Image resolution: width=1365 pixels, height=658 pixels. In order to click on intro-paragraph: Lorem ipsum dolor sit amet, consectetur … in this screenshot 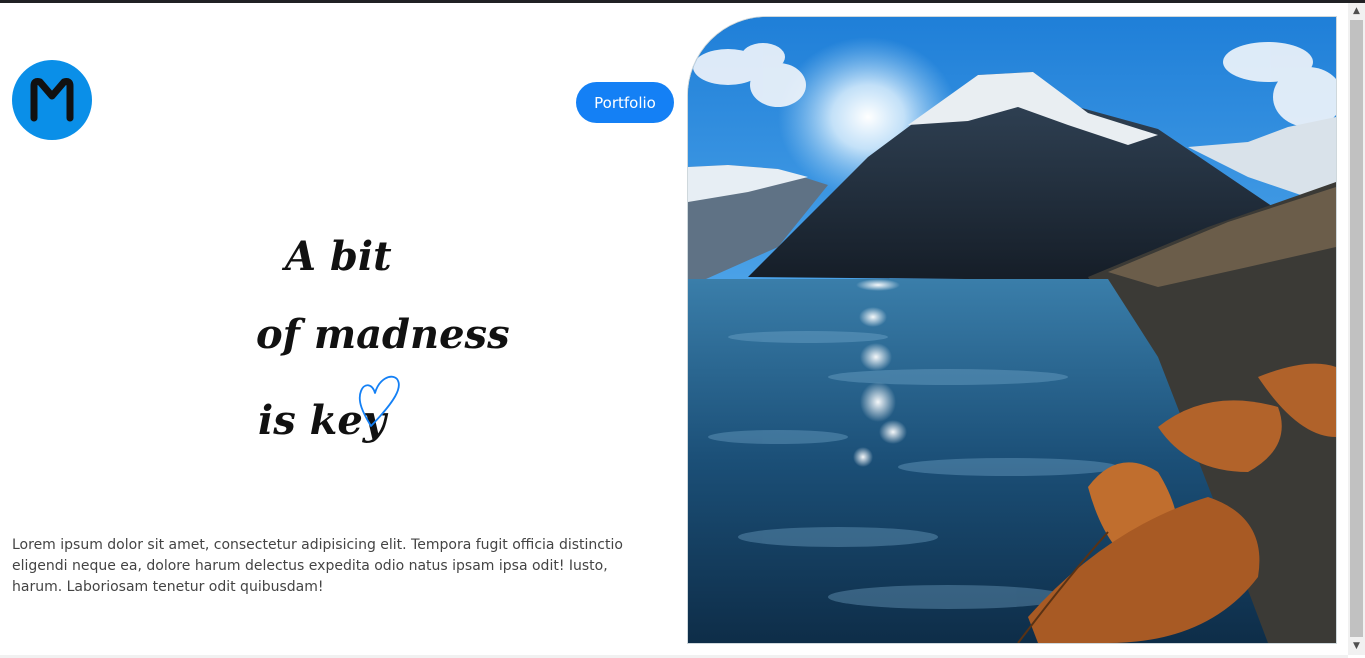, I will do `click(317, 566)`.